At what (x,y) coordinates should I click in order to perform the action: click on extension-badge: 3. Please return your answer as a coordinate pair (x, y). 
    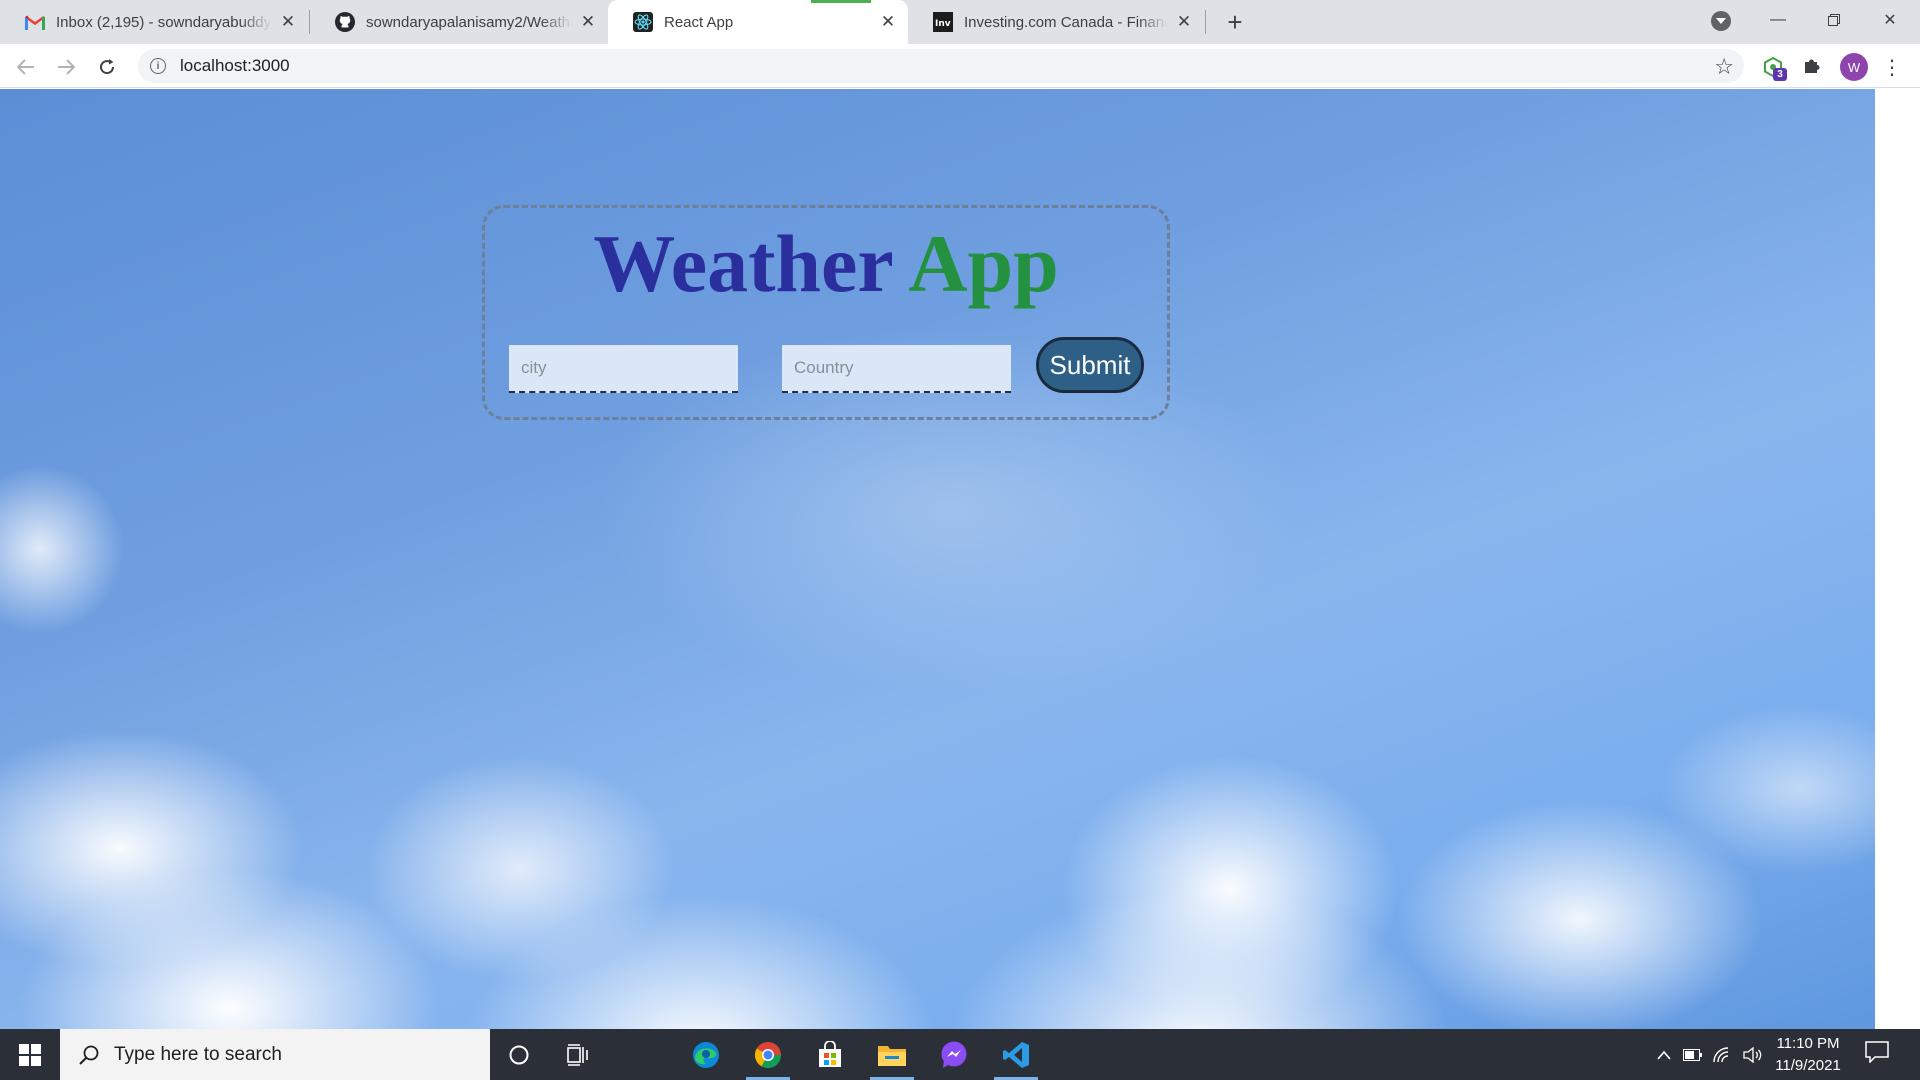
    Looking at the image, I should click on (1780, 74).